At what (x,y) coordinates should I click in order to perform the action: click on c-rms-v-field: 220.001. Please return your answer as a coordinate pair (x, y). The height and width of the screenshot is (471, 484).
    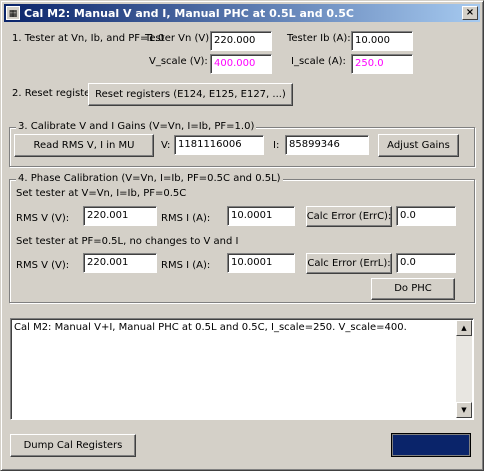
    Looking at the image, I should click on (120, 216).